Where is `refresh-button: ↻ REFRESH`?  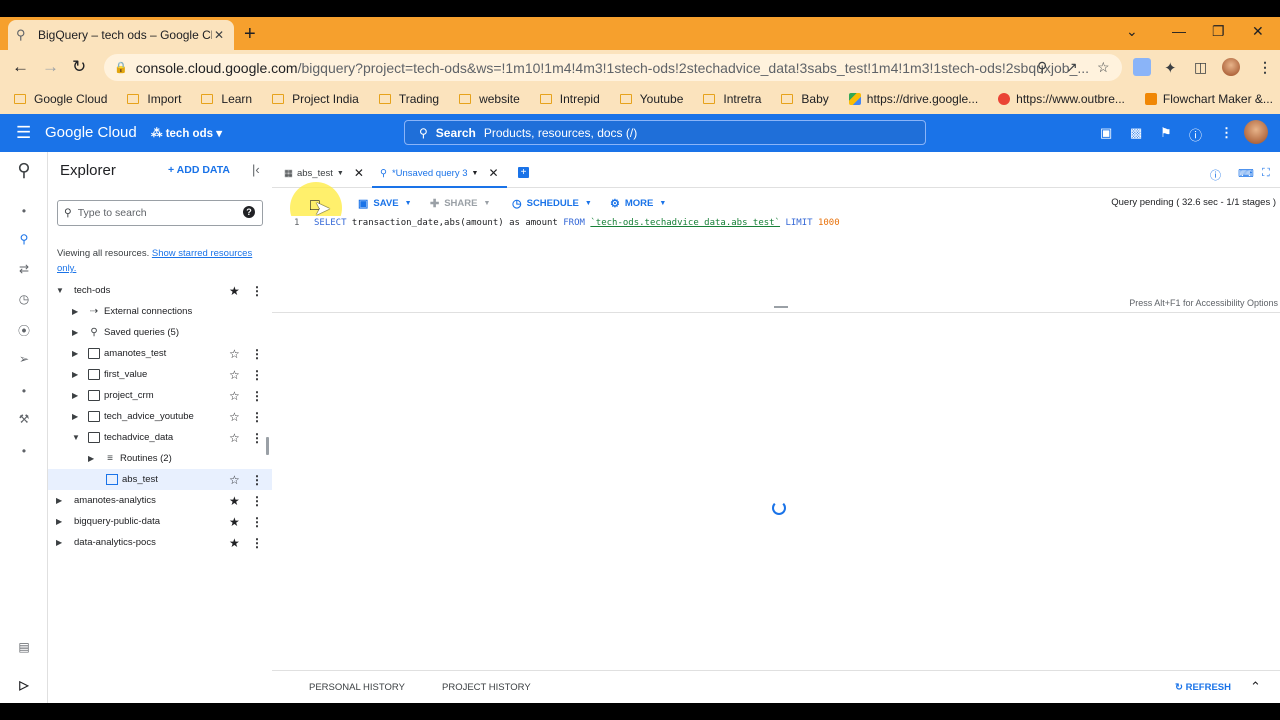 refresh-button: ↻ REFRESH is located at coordinates (1203, 687).